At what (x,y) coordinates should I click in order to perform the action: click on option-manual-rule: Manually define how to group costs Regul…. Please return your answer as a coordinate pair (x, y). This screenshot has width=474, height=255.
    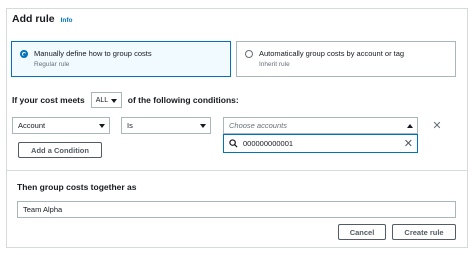
    Looking at the image, I should click on (121, 59).